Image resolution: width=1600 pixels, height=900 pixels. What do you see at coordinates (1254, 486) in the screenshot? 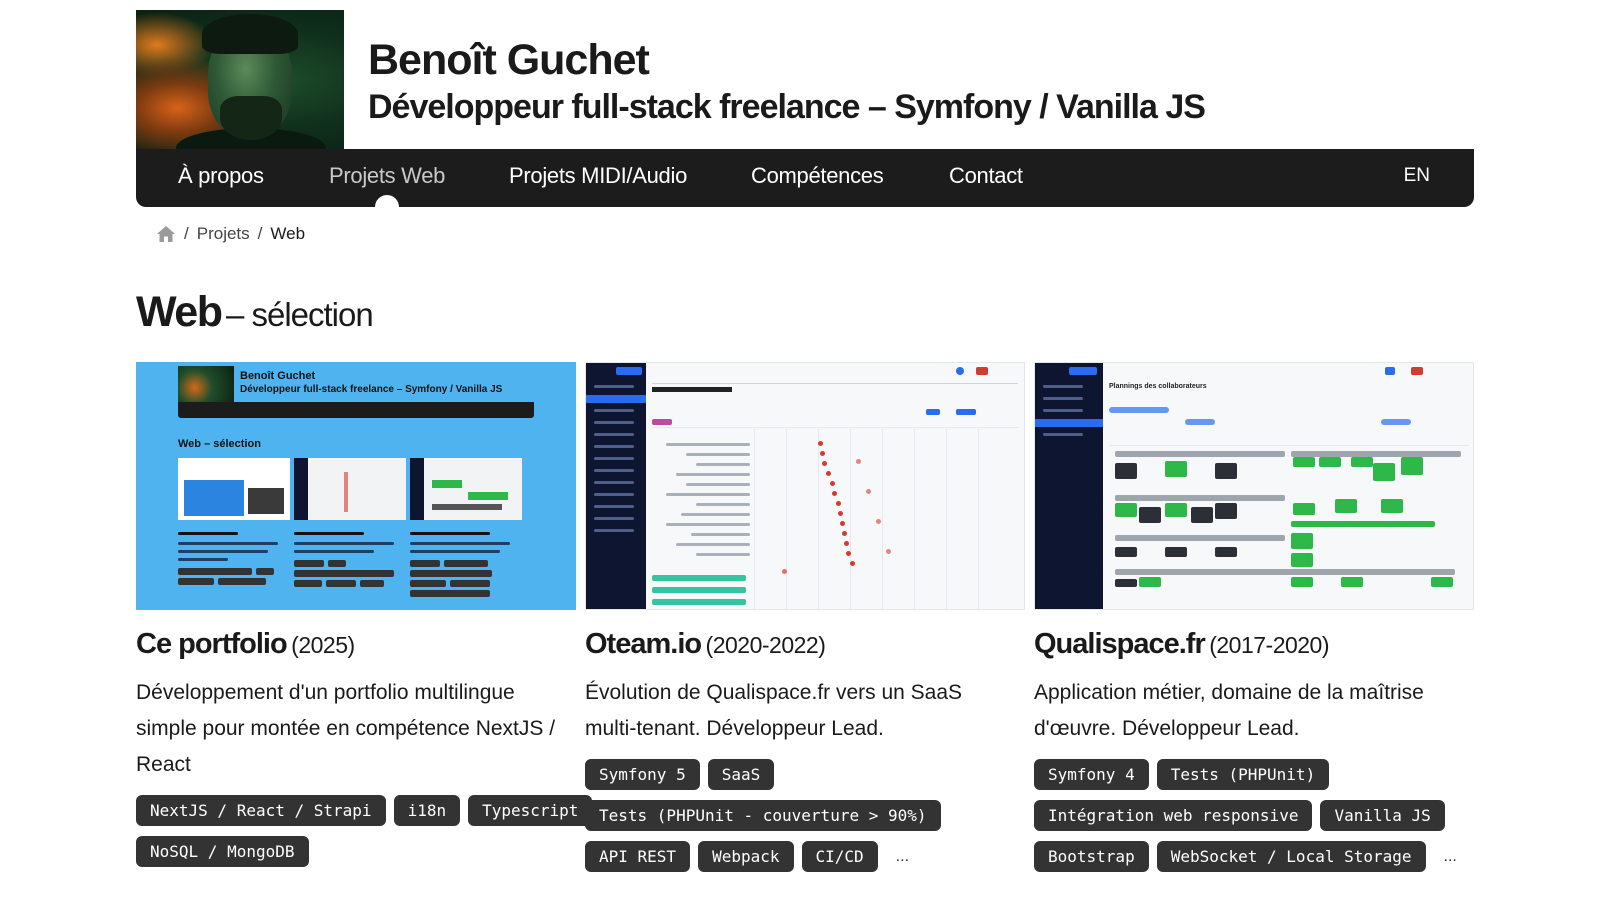
I see `project-thumbnail-qualispace: Plannings des collaborateurs` at bounding box center [1254, 486].